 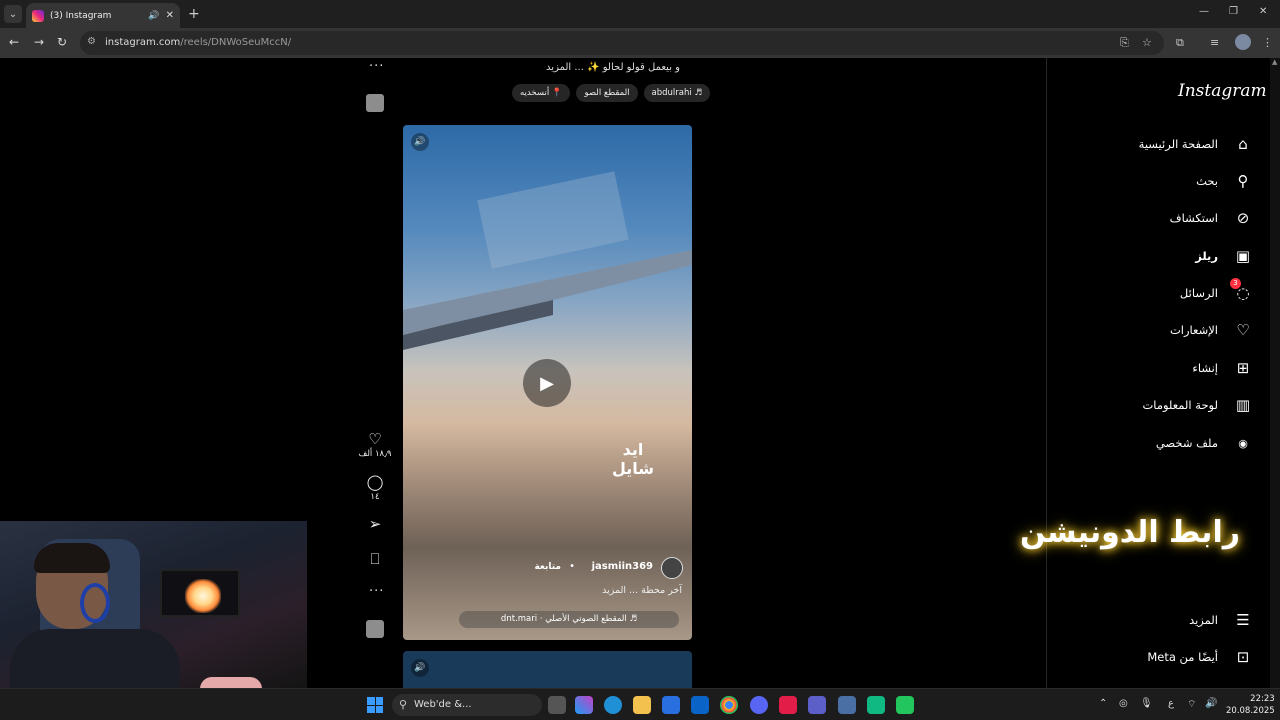 I want to click on sidebar-item-profile: ملف شخصي ◉, so click(x=1205, y=443).